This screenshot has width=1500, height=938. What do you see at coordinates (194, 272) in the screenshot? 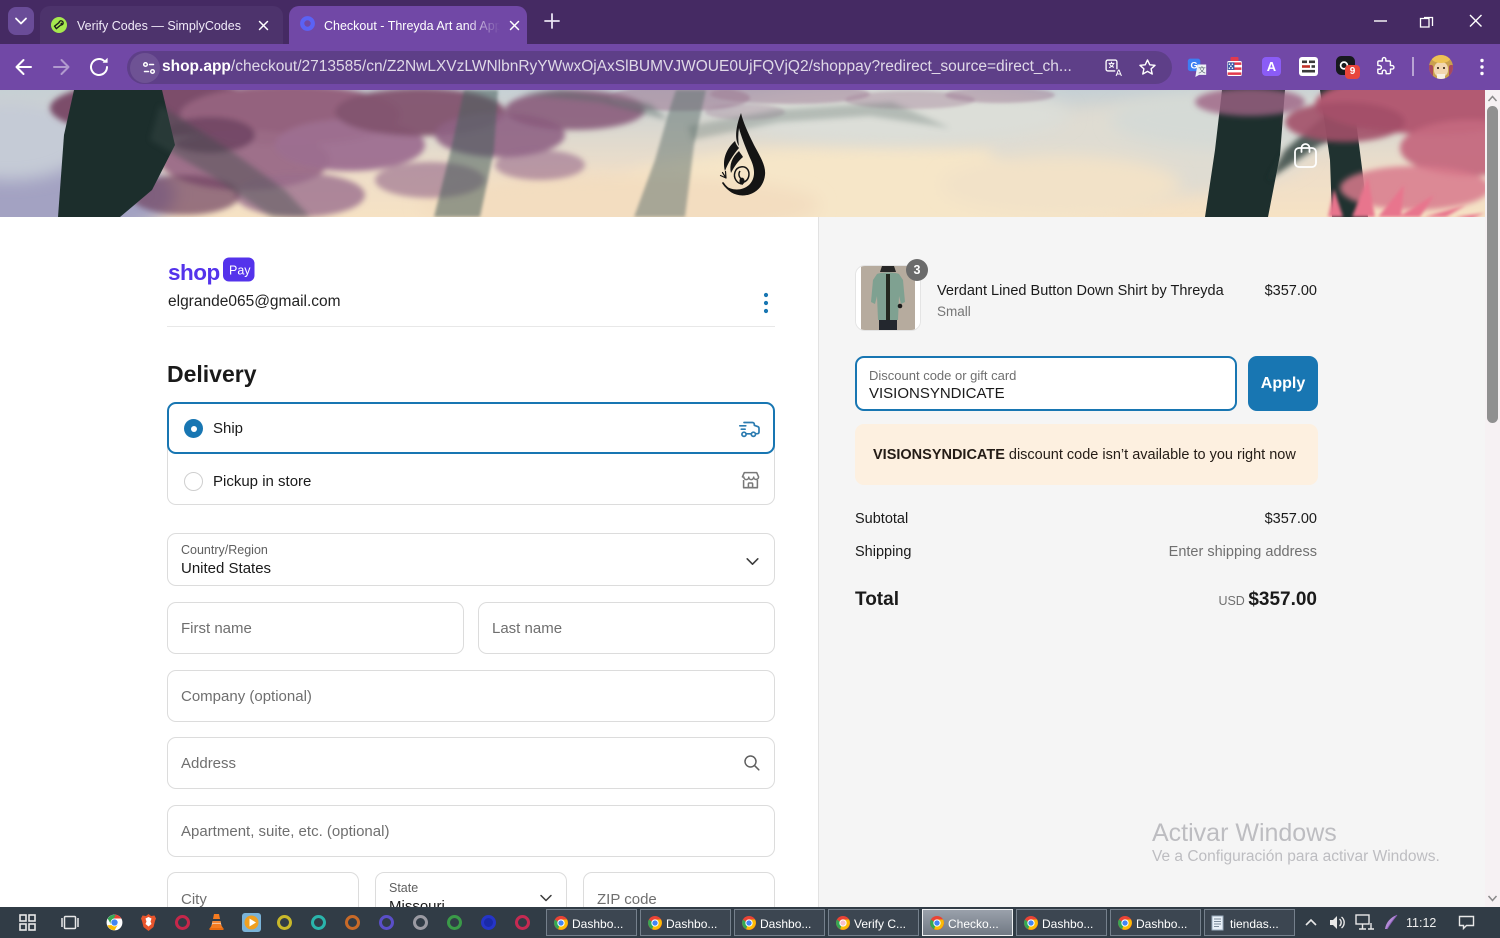
I see `svg-text: shop` at bounding box center [194, 272].